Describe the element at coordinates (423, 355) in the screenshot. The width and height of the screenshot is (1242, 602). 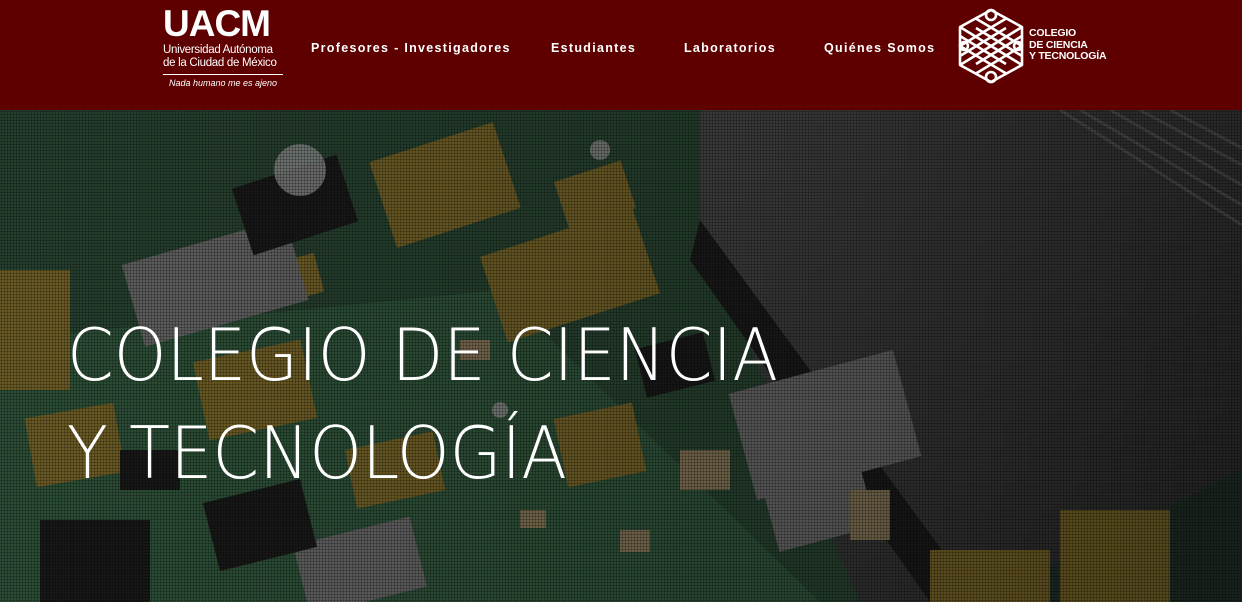
I see `hero-title-line1: COLEGIO DE CIENCIA` at that location.